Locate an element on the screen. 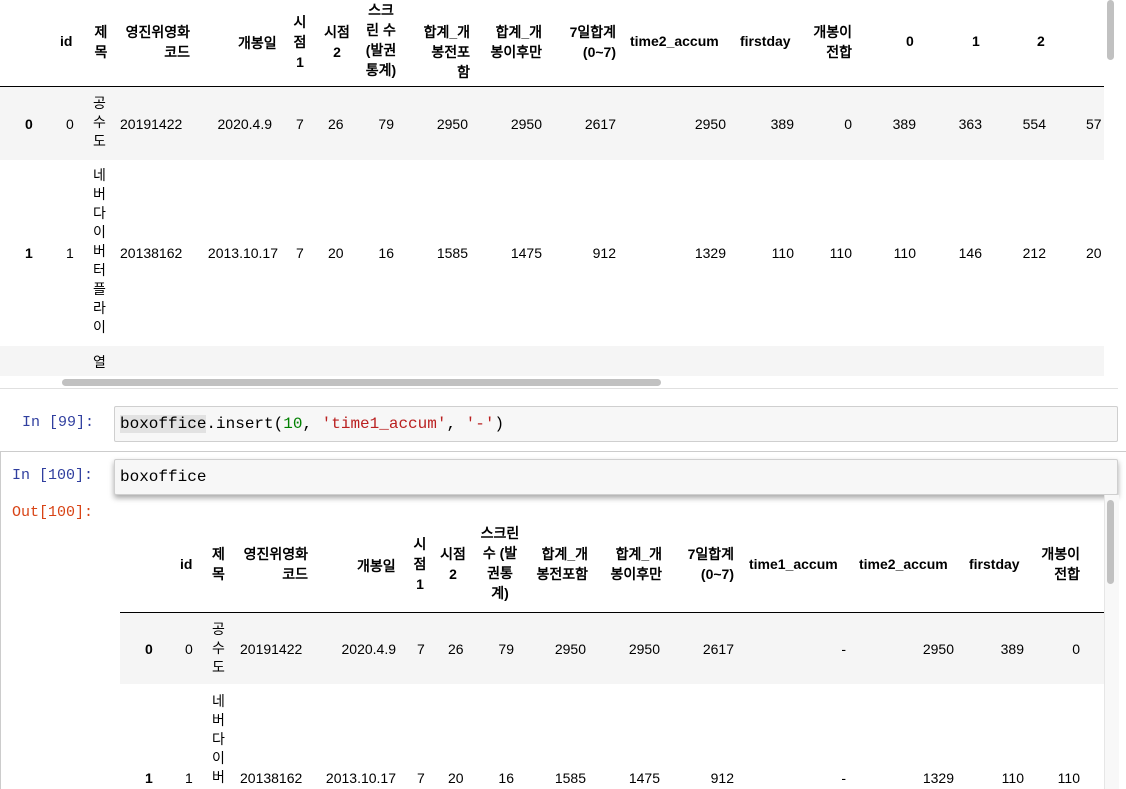 This screenshot has height=789, width=1126. top-col-7day: 7일합계 (0~7) is located at coordinates (592, 42).